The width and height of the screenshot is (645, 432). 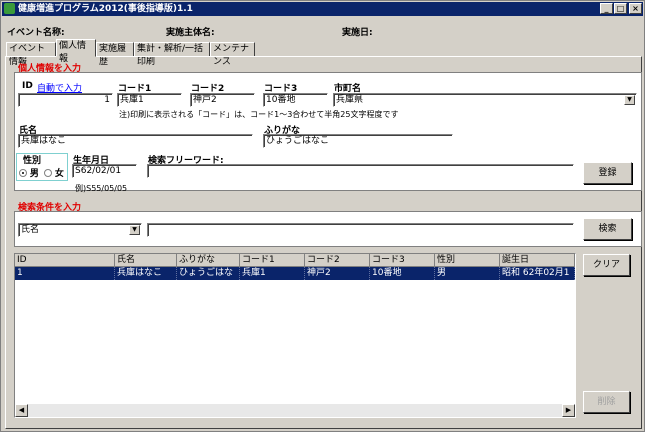 What do you see at coordinates (21, 410) in the screenshot?
I see `scroll-left-icon: ◀` at bounding box center [21, 410].